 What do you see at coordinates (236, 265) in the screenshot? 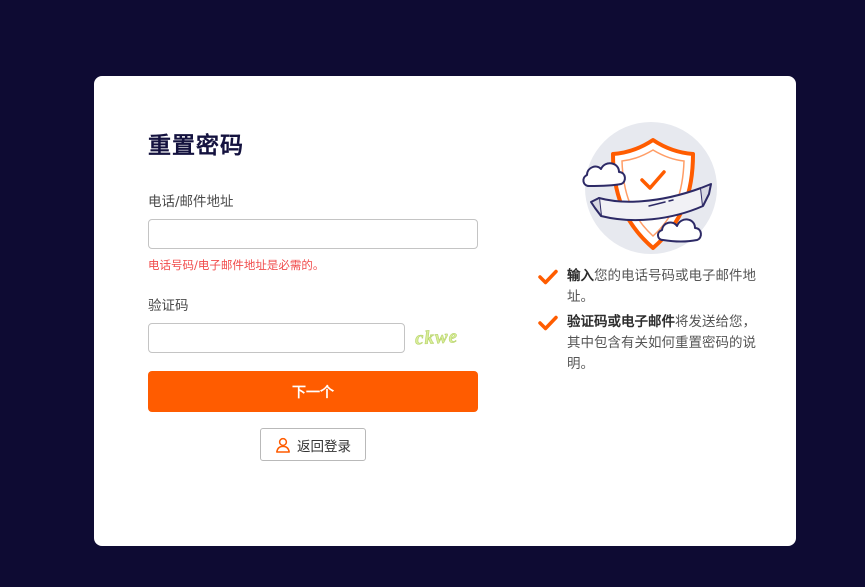
I see `contact-error-message: 电话号码/电子邮件地址是必需的。` at bounding box center [236, 265].